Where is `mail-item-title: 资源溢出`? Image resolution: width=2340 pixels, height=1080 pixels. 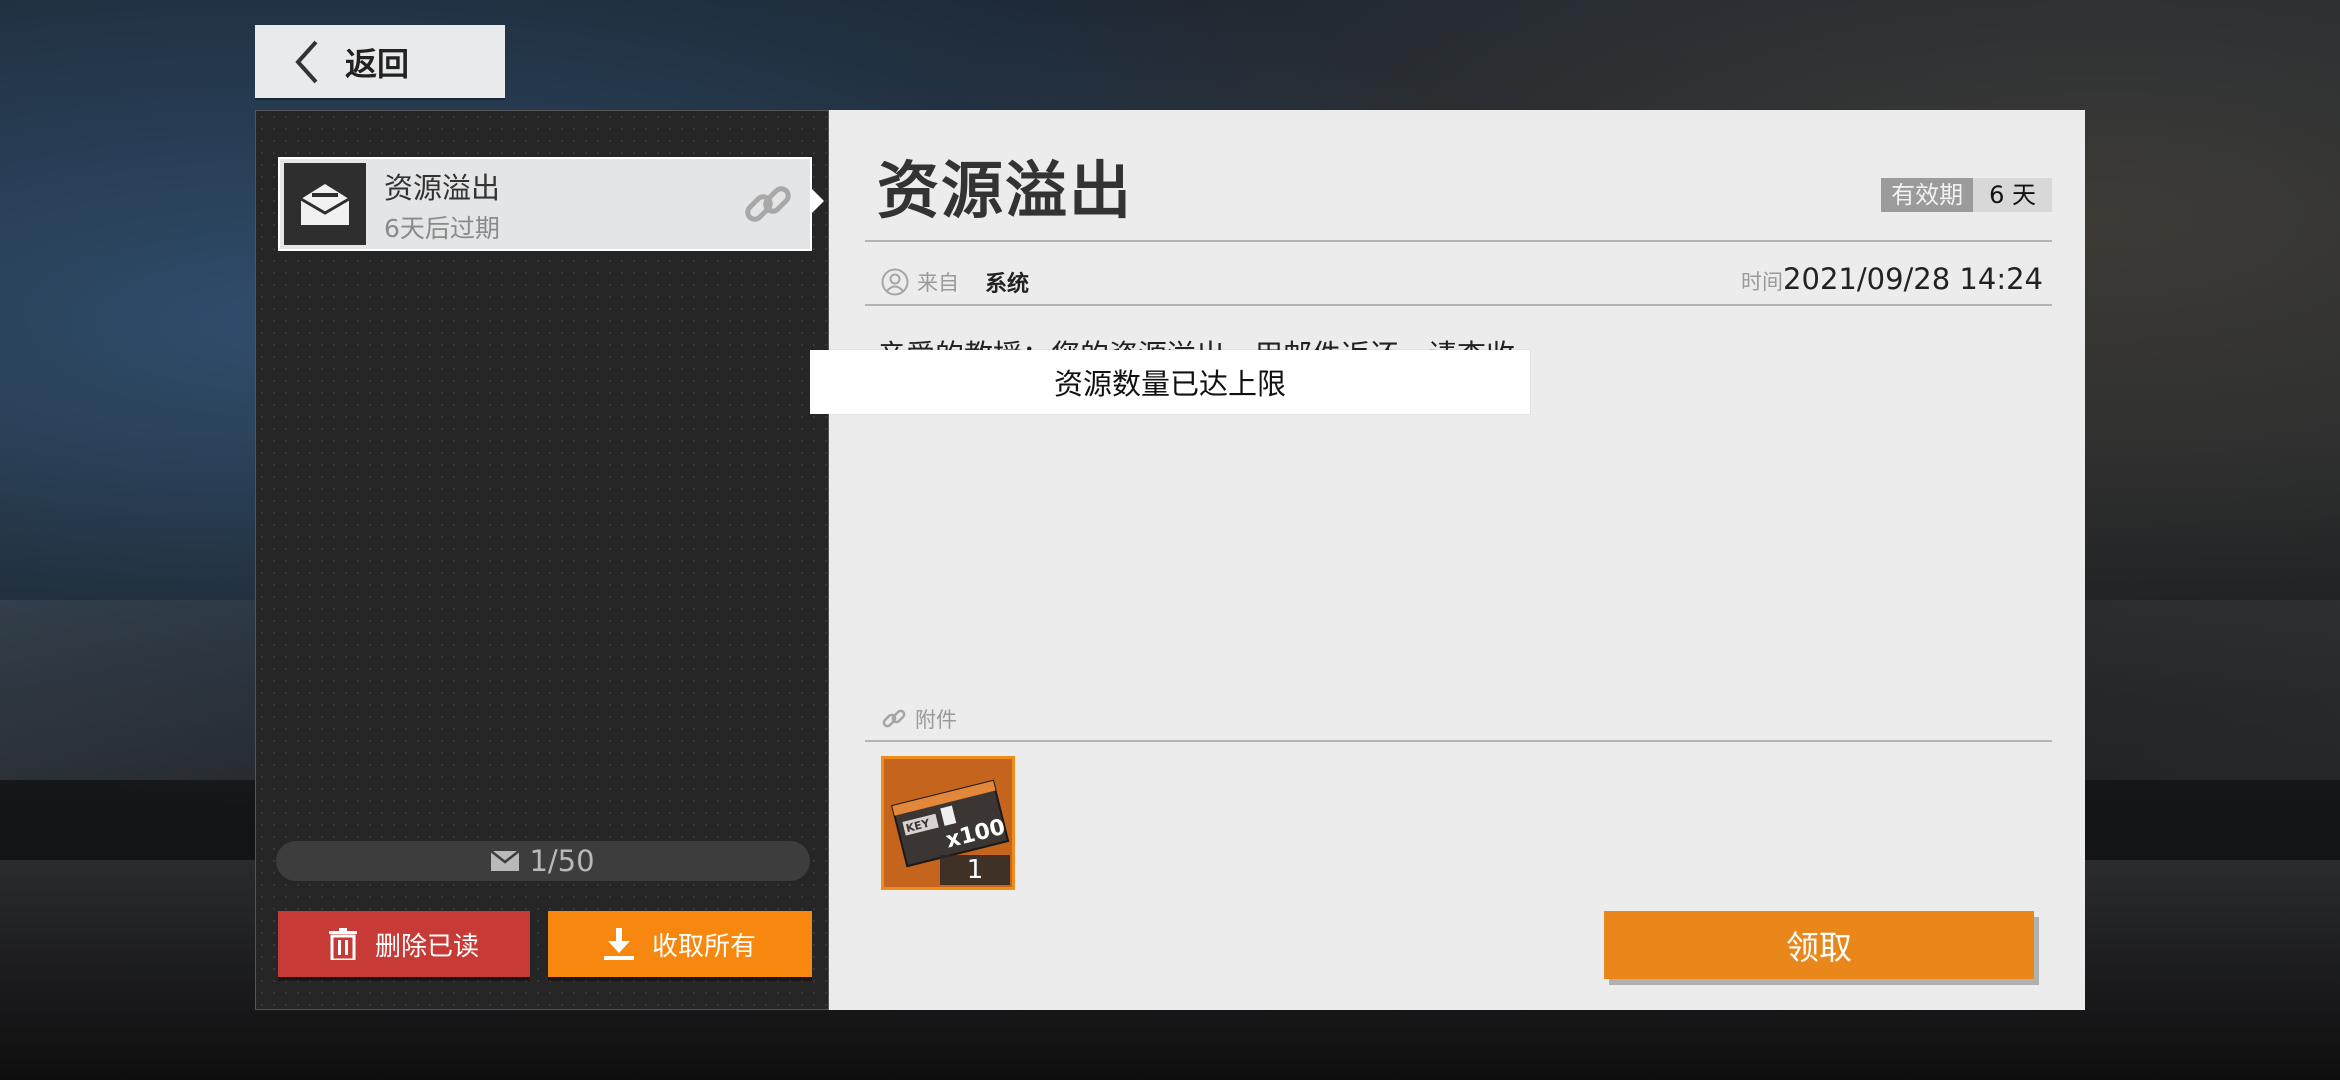
mail-item-title: 资源溢出 is located at coordinates (442, 188).